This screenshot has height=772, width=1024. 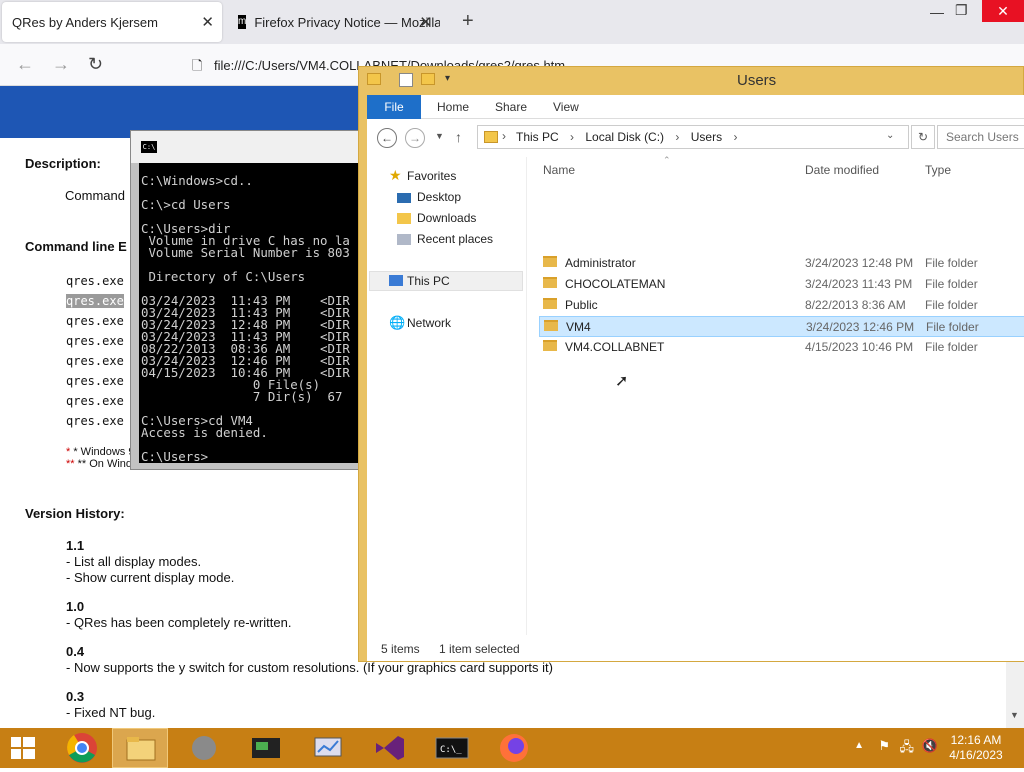 I want to click on note-1: * * Windows 9, so click(x=100, y=452).